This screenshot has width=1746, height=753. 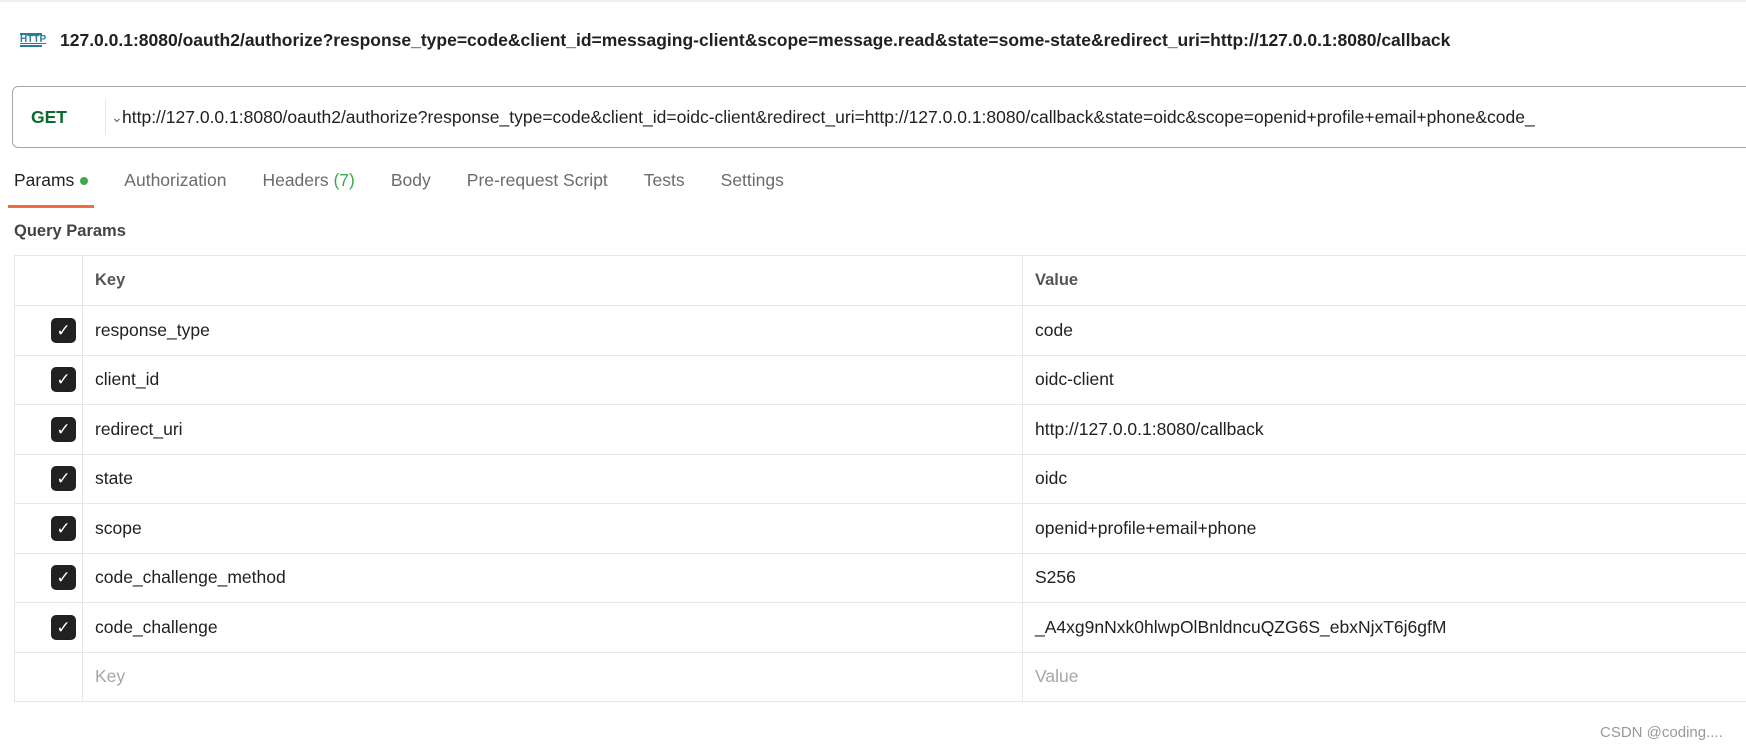 What do you see at coordinates (552, 528) in the screenshot?
I see `param-key: scope` at bounding box center [552, 528].